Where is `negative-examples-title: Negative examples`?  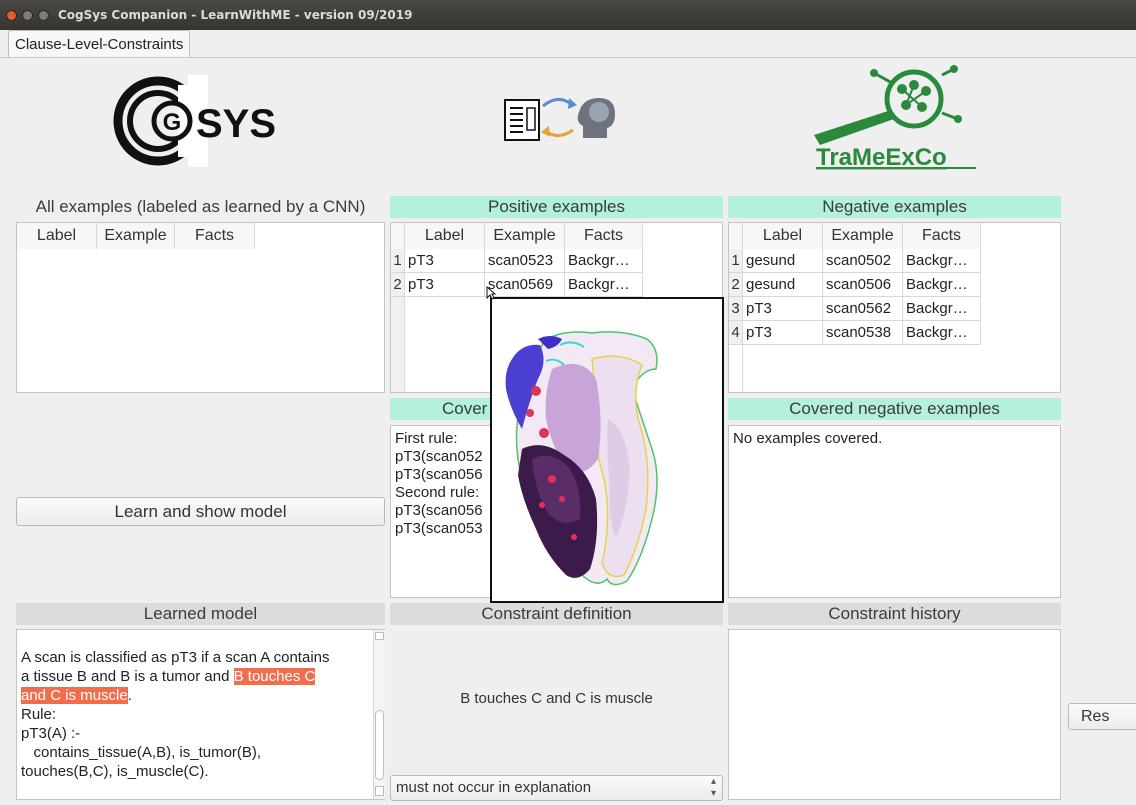
negative-examples-title: Negative examples is located at coordinates (894, 207).